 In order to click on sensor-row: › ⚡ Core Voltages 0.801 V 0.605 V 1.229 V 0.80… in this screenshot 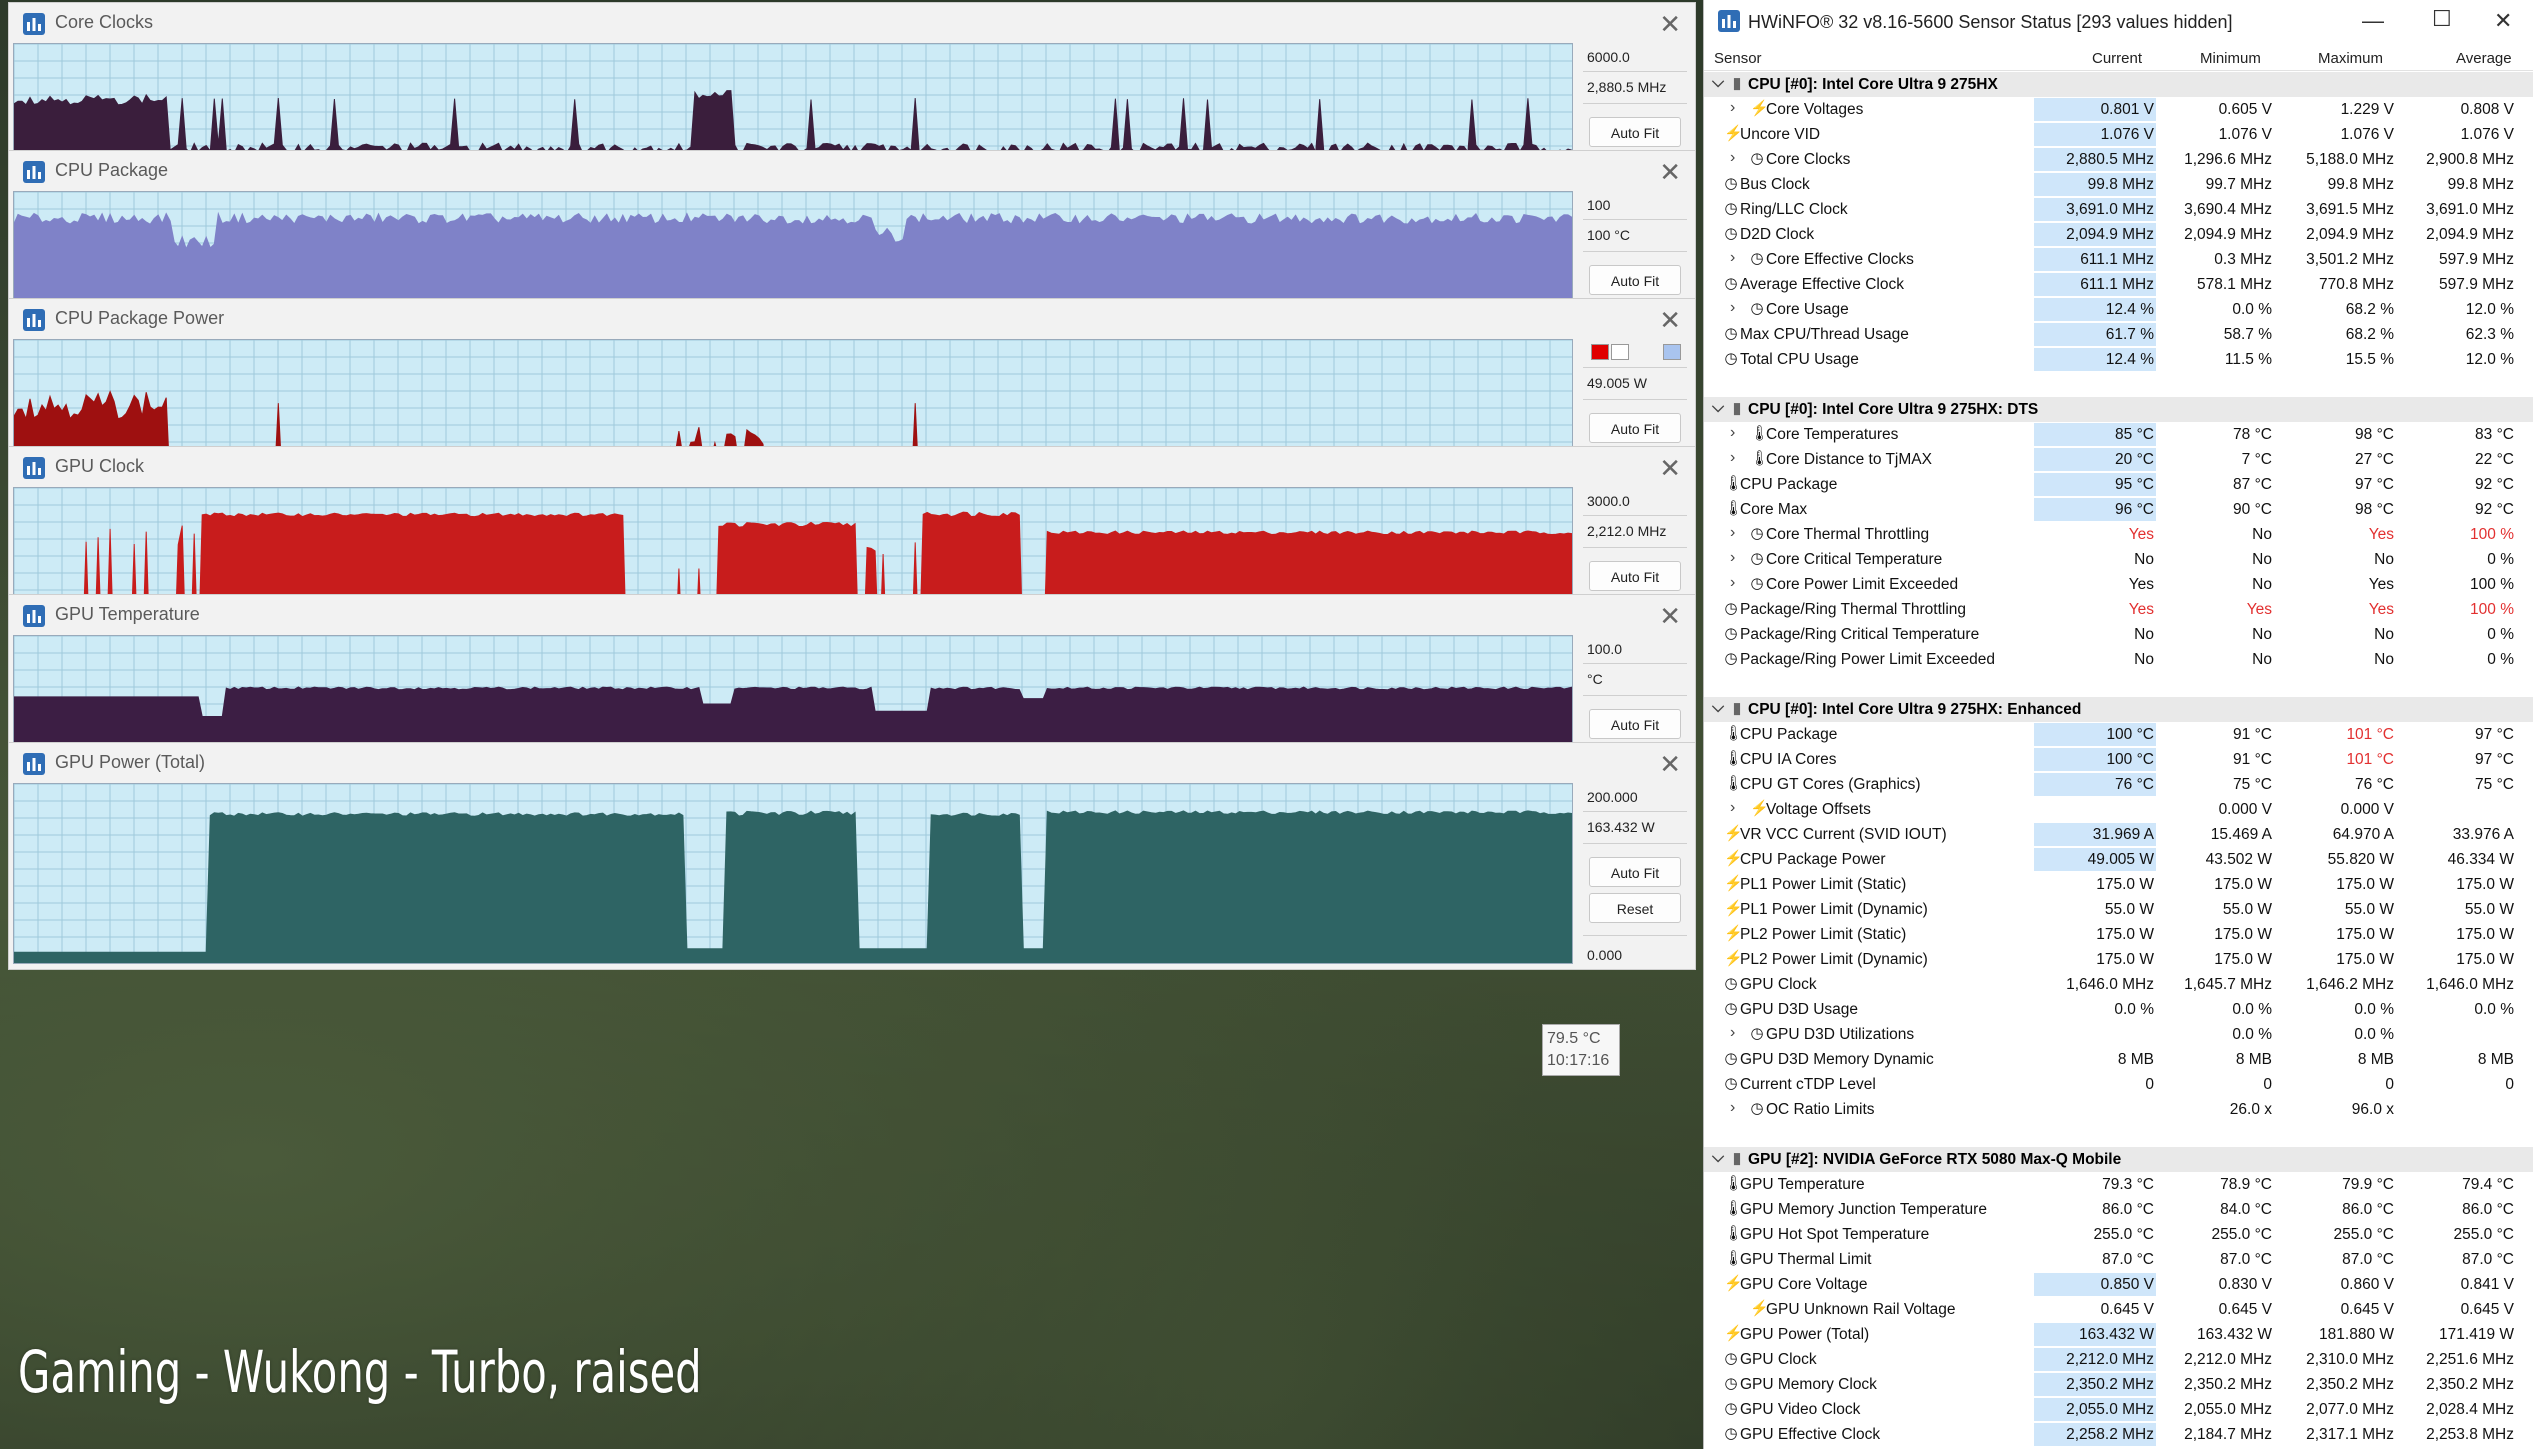, I will do `click(2118, 109)`.